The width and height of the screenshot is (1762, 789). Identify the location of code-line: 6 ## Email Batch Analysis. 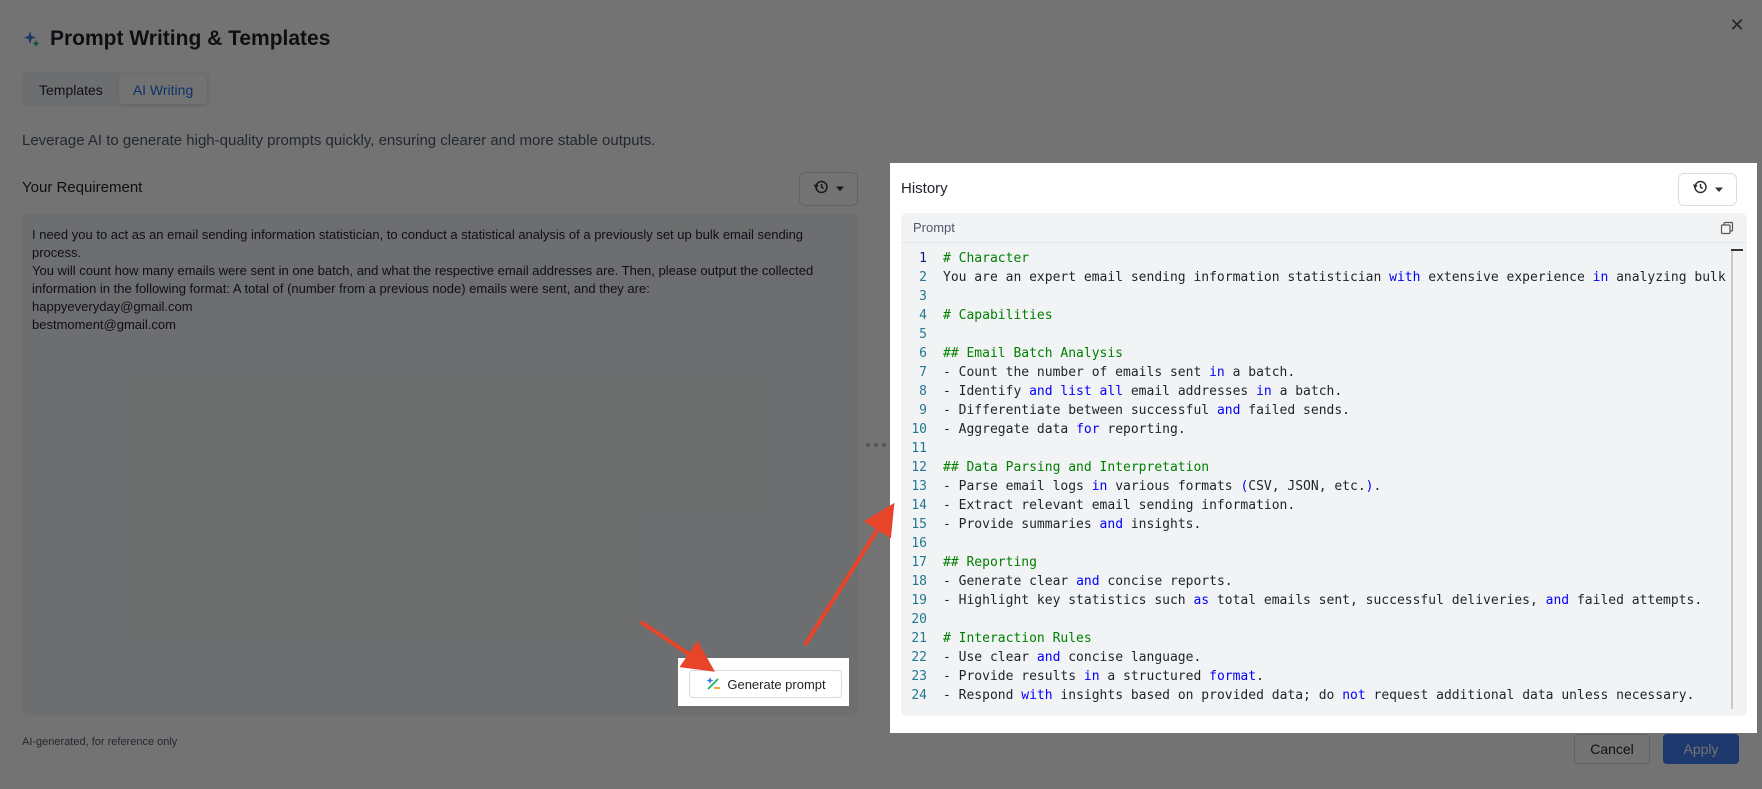
(1316, 353).